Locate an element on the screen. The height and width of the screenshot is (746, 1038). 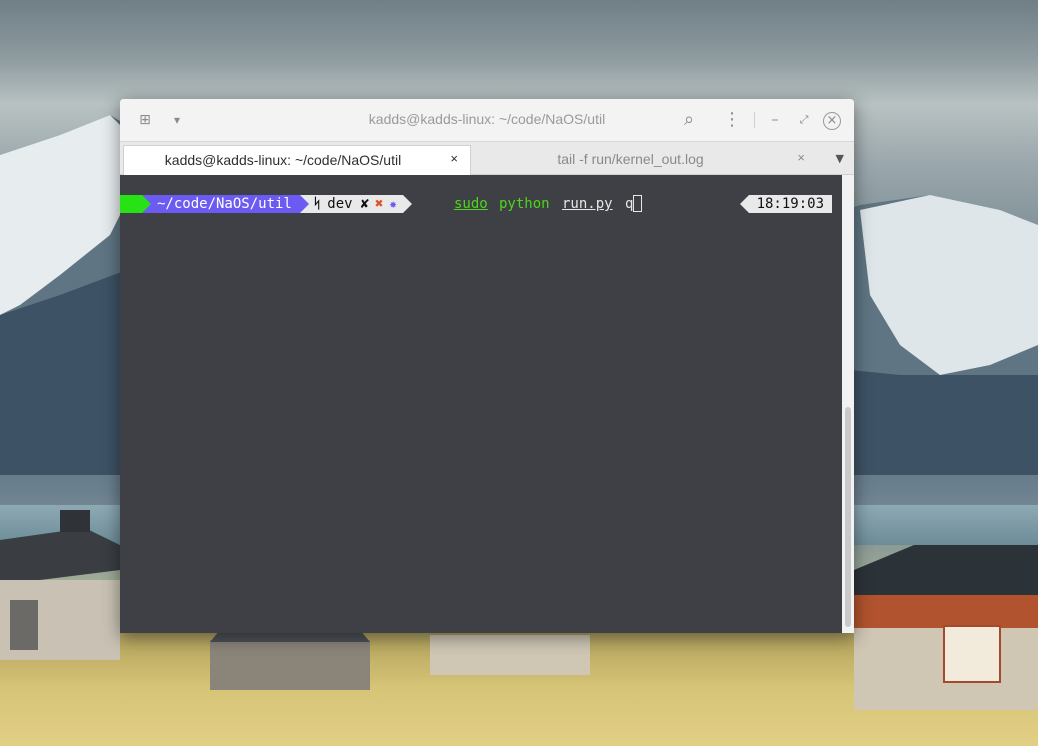
clock-time: 18:19:03 is located at coordinates (790, 204).